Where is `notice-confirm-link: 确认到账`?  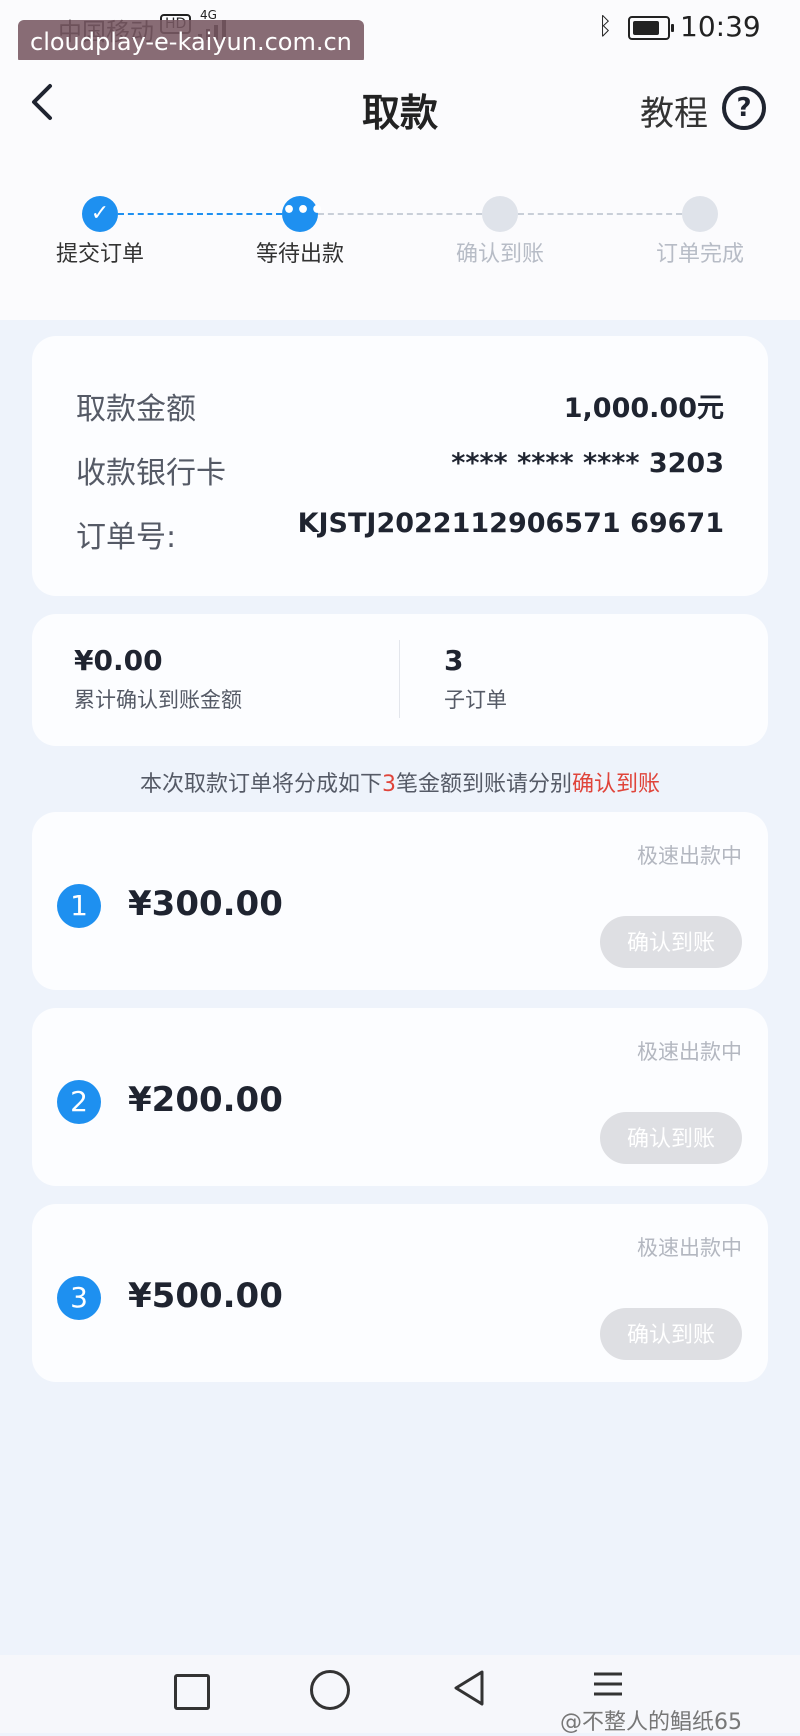 notice-confirm-link: 确认到账 is located at coordinates (616, 784).